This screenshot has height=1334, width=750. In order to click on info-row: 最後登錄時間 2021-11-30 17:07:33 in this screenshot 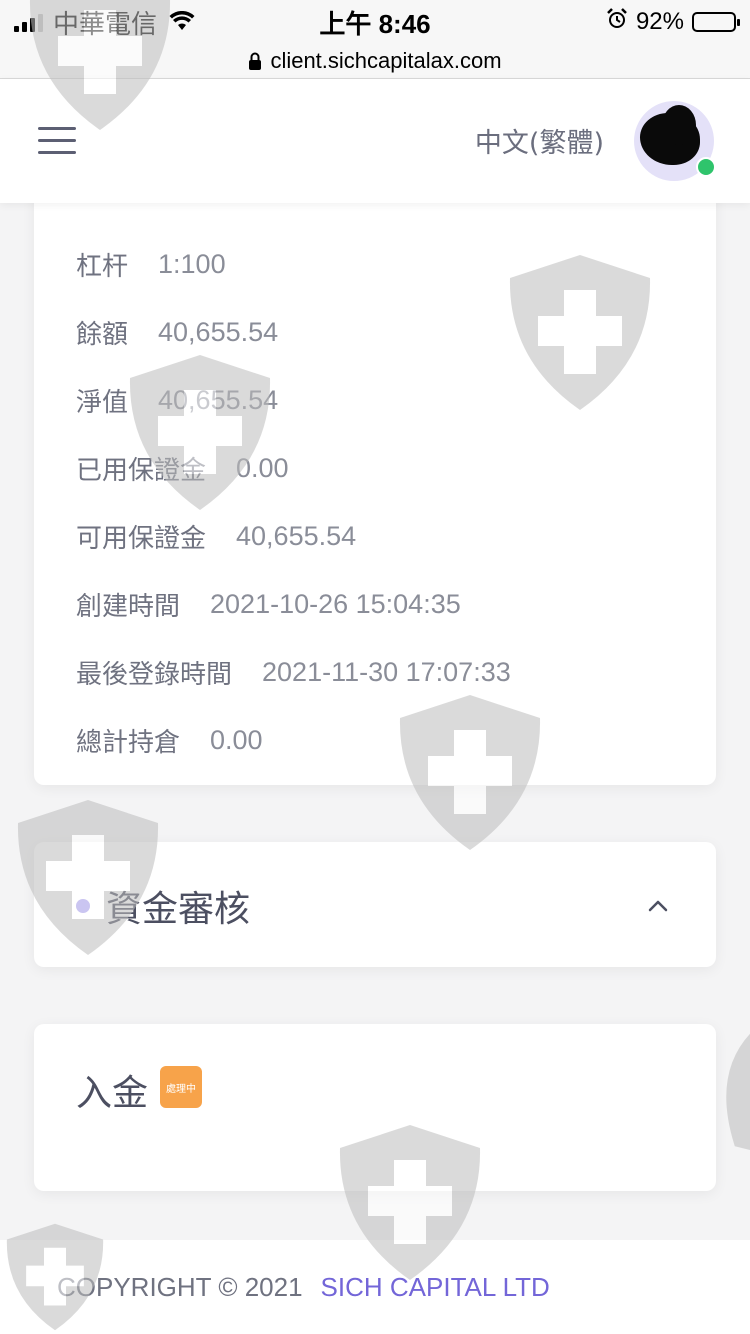, I will do `click(293, 672)`.